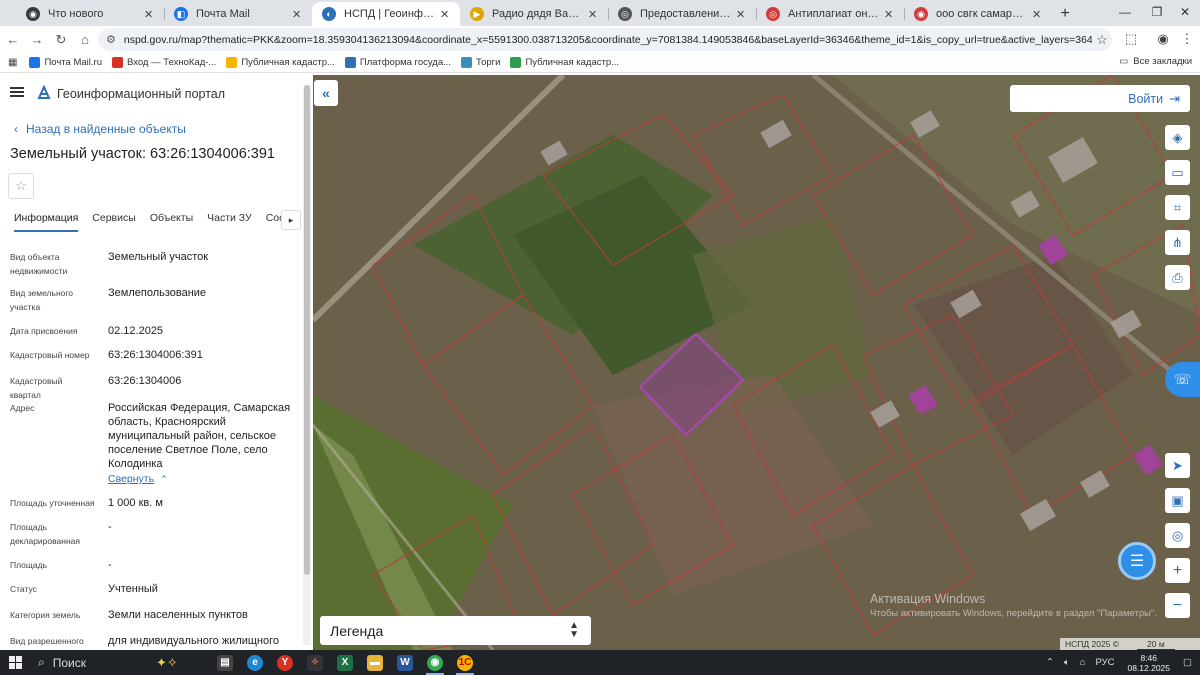  Describe the element at coordinates (386, 14) in the screenshot. I see `browser-tab: ◐ НСПД | Геоинформационный ✕` at that location.